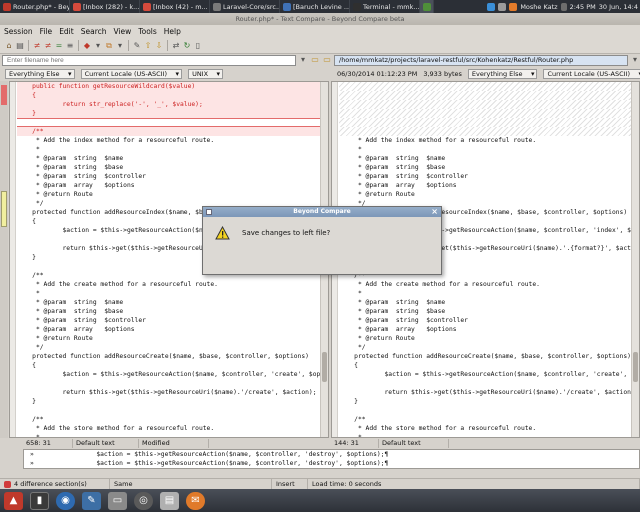 Image resolution: width=640 pixels, height=512 pixels. What do you see at coordinates (131, 74) in the screenshot?
I see `left-encoding-select: Current Locale (US-ASCII)` at bounding box center [131, 74].